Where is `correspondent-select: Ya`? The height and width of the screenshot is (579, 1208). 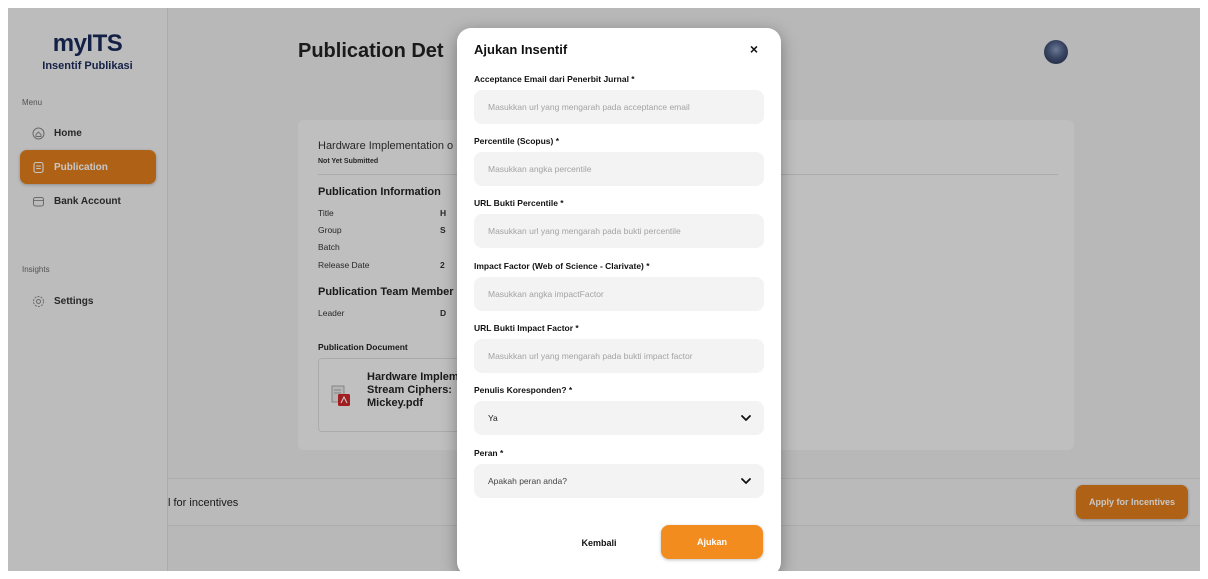 correspondent-select: Ya is located at coordinates (619, 418).